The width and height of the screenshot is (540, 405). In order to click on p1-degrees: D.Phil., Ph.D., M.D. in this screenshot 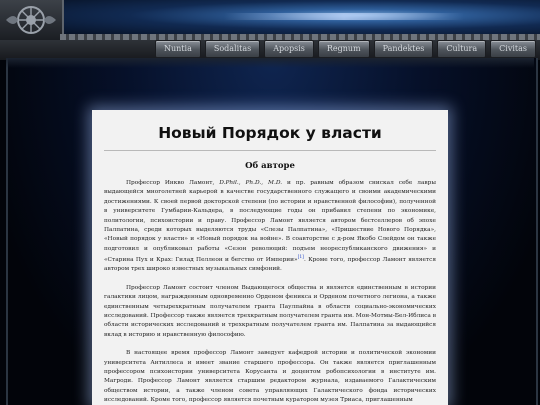, I will do `click(251, 183)`.